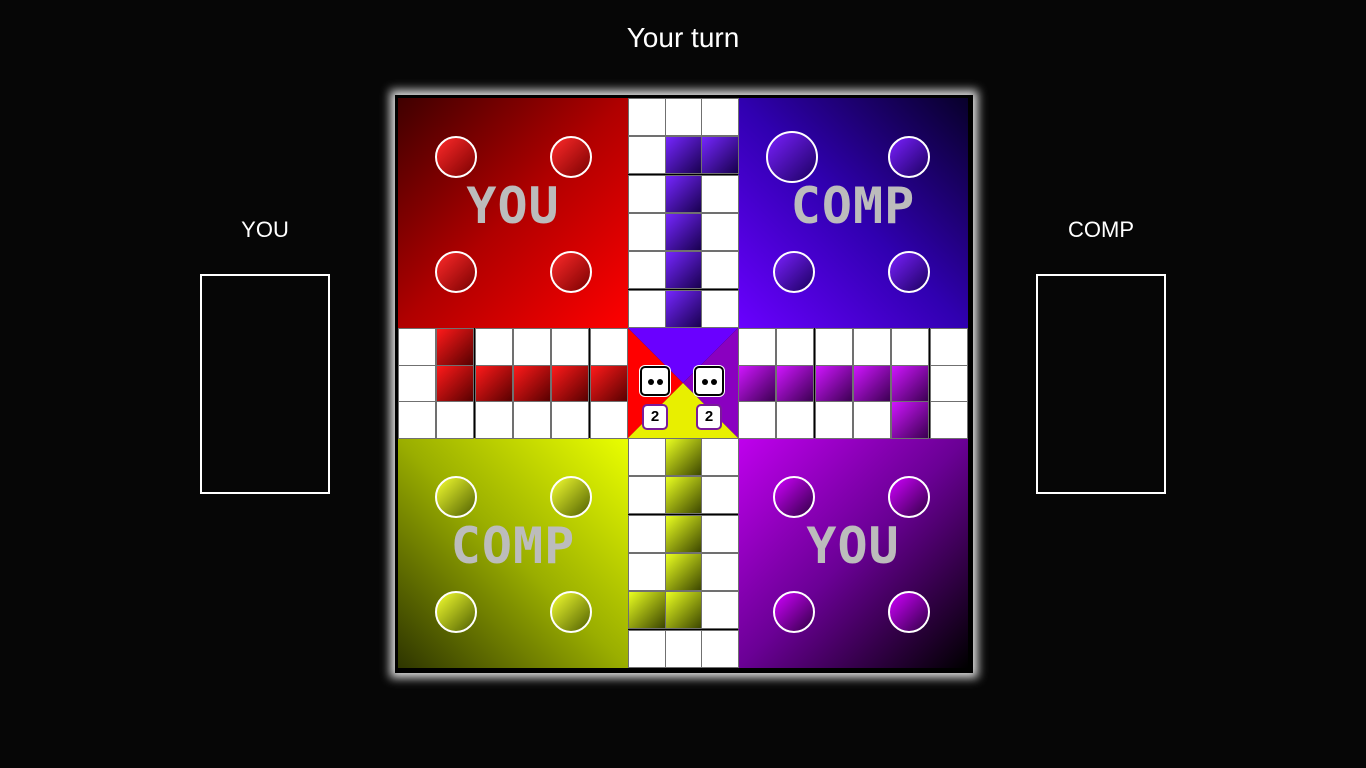 This screenshot has width=1366, height=768. What do you see at coordinates (265, 384) in the screenshot?
I see `left-player-panel` at bounding box center [265, 384].